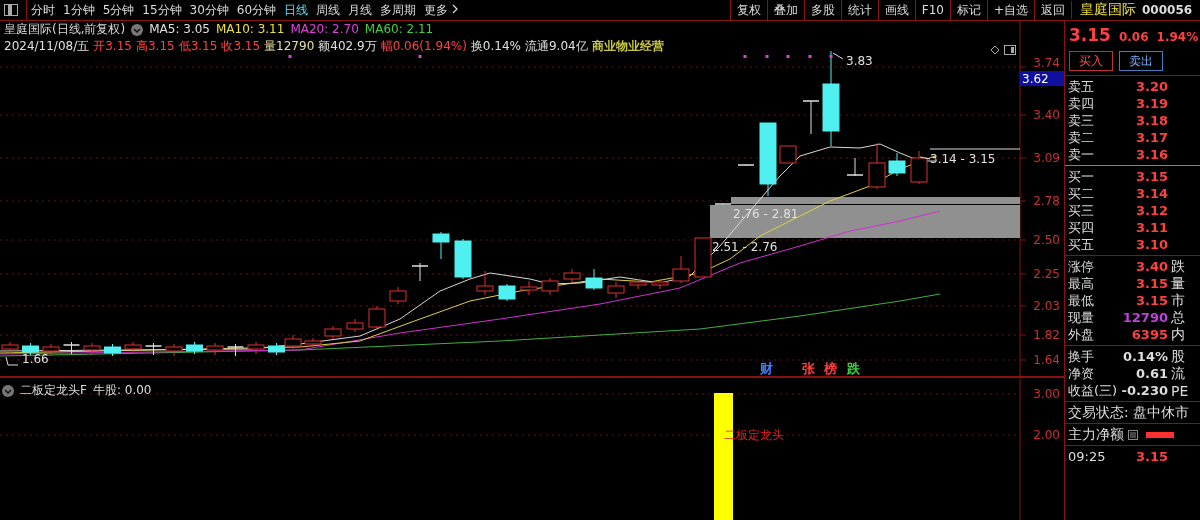  Describe the element at coordinates (1133, 434) in the screenshot. I see `list-icon` at that location.